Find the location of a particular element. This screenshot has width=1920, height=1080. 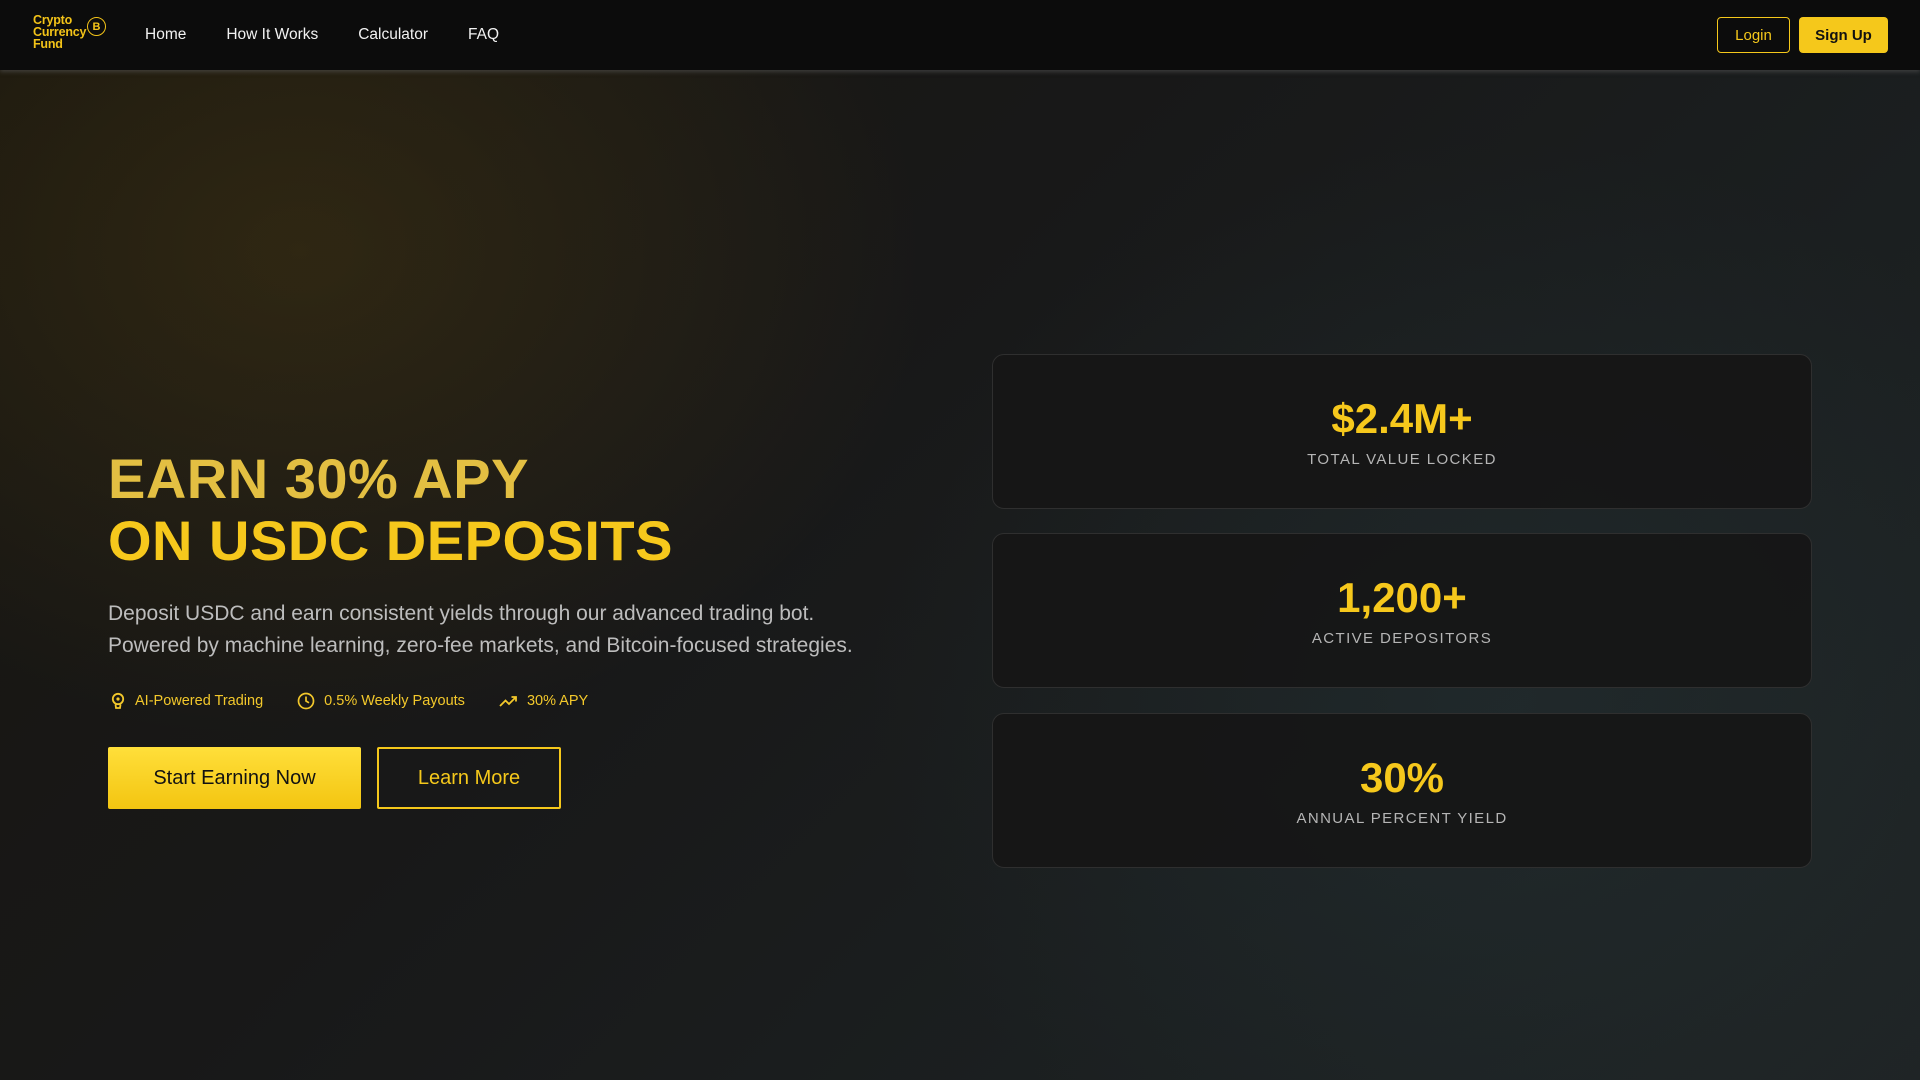

nav-link-home: Home is located at coordinates (165, 35).